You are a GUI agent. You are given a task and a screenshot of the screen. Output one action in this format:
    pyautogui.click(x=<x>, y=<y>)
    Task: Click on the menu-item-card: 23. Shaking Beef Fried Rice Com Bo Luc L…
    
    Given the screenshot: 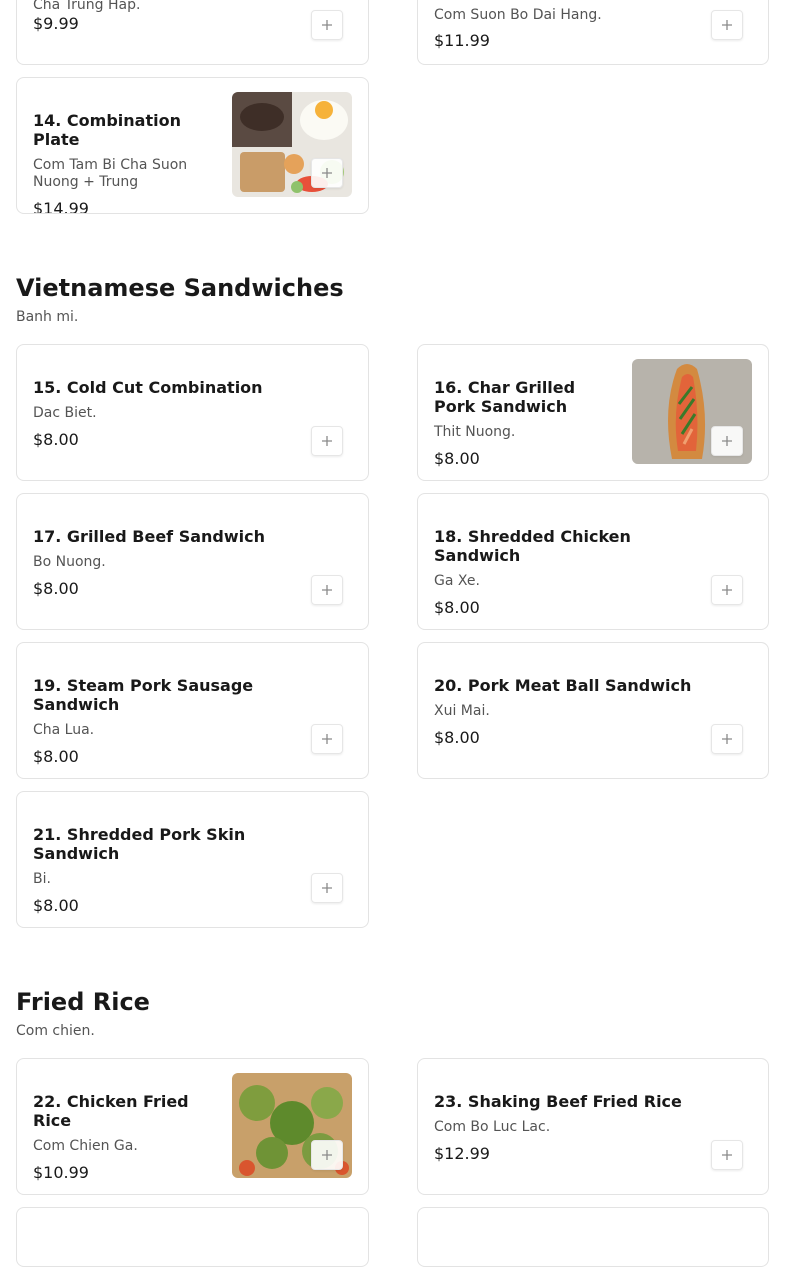 What is the action you would take?
    pyautogui.click(x=593, y=1126)
    